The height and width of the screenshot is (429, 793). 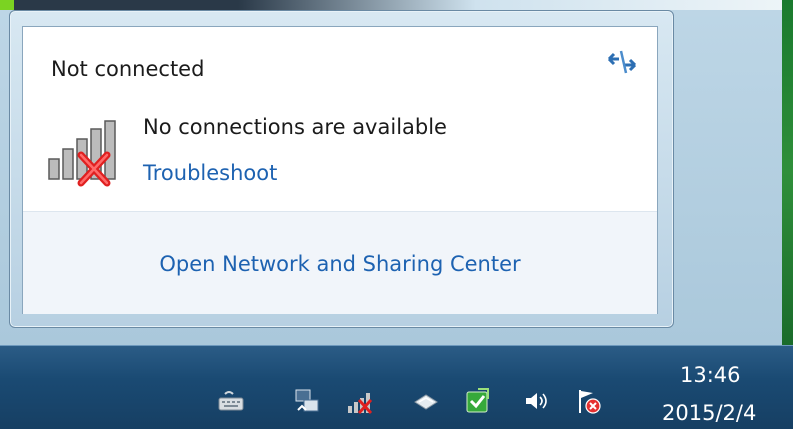 What do you see at coordinates (710, 375) in the screenshot?
I see `clock-time: 13:46` at bounding box center [710, 375].